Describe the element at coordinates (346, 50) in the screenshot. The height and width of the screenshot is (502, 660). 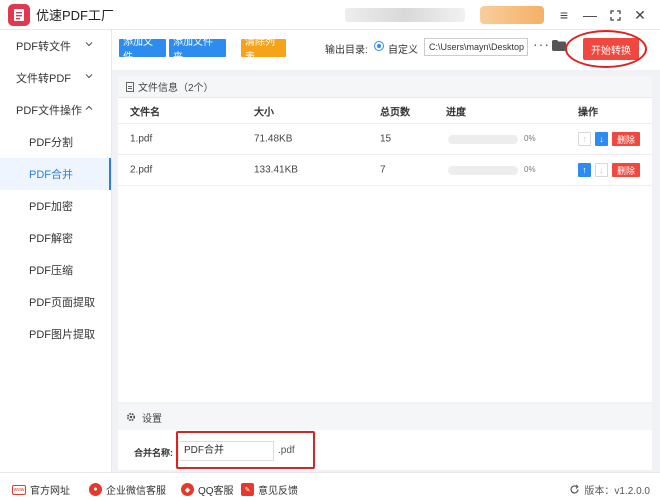
I see `output-dir-label: 输出目录:` at that location.